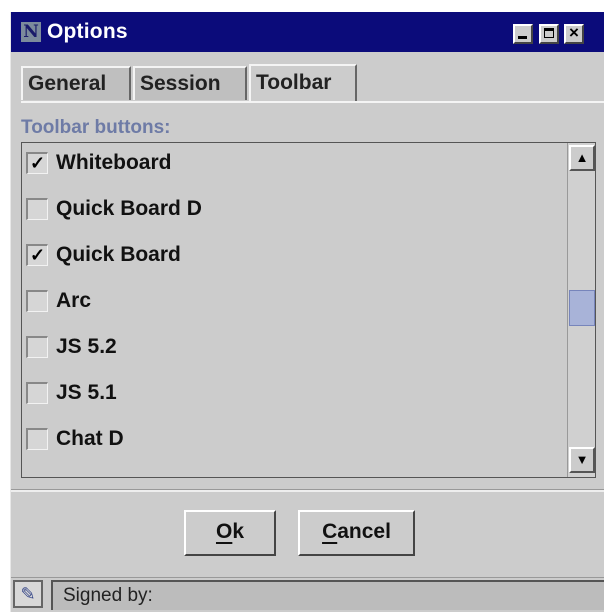 The image size is (604, 612). Describe the element at coordinates (76, 83) in the screenshot. I see `tab-general: General` at that location.